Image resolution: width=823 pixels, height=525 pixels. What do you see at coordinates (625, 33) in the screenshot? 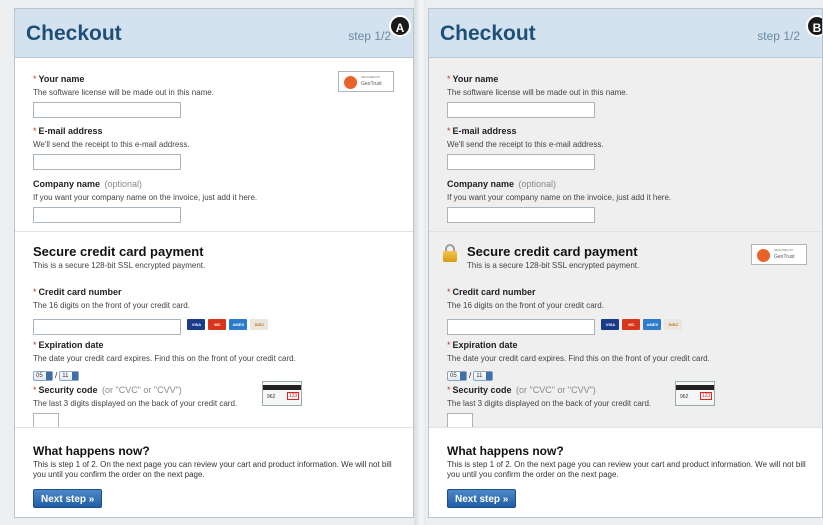
I see `checkout-header: Checkout step 1/2 B` at bounding box center [625, 33].